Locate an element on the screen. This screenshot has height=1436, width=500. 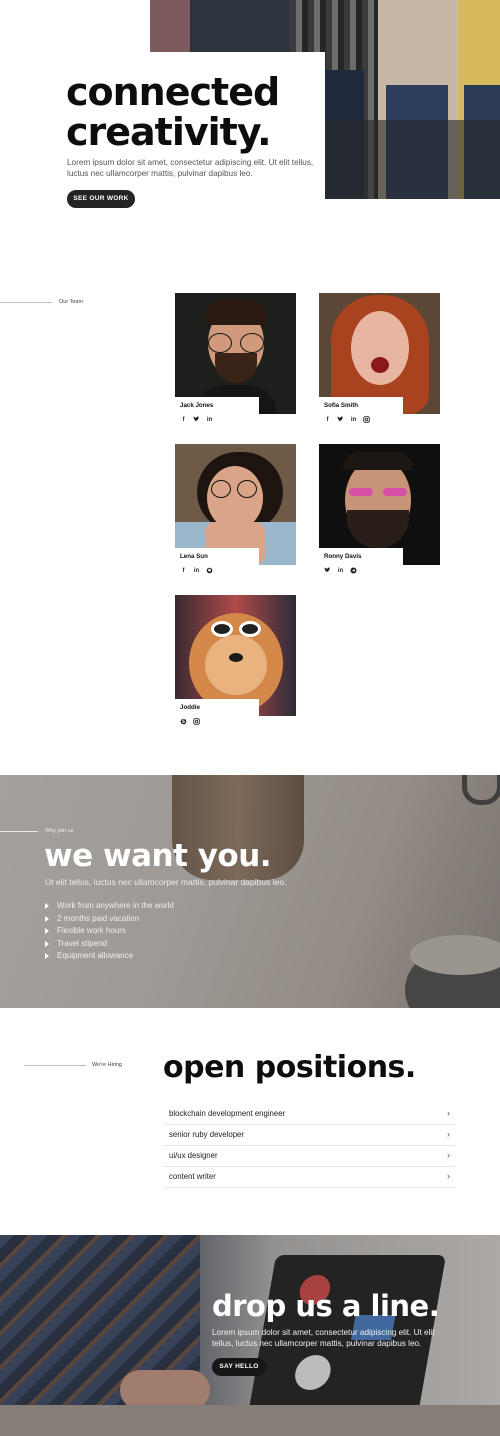
job-title: senior ruby developer is located at coordinates (206, 1134).